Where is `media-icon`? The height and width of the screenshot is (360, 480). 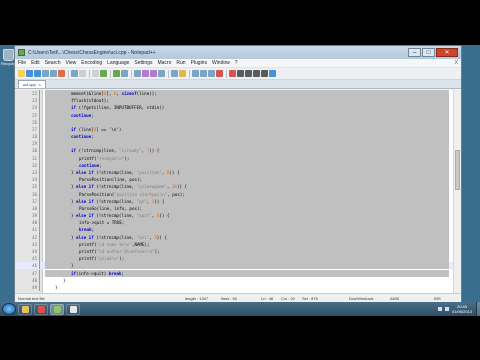
media-icon is located at coordinates (73, 309).